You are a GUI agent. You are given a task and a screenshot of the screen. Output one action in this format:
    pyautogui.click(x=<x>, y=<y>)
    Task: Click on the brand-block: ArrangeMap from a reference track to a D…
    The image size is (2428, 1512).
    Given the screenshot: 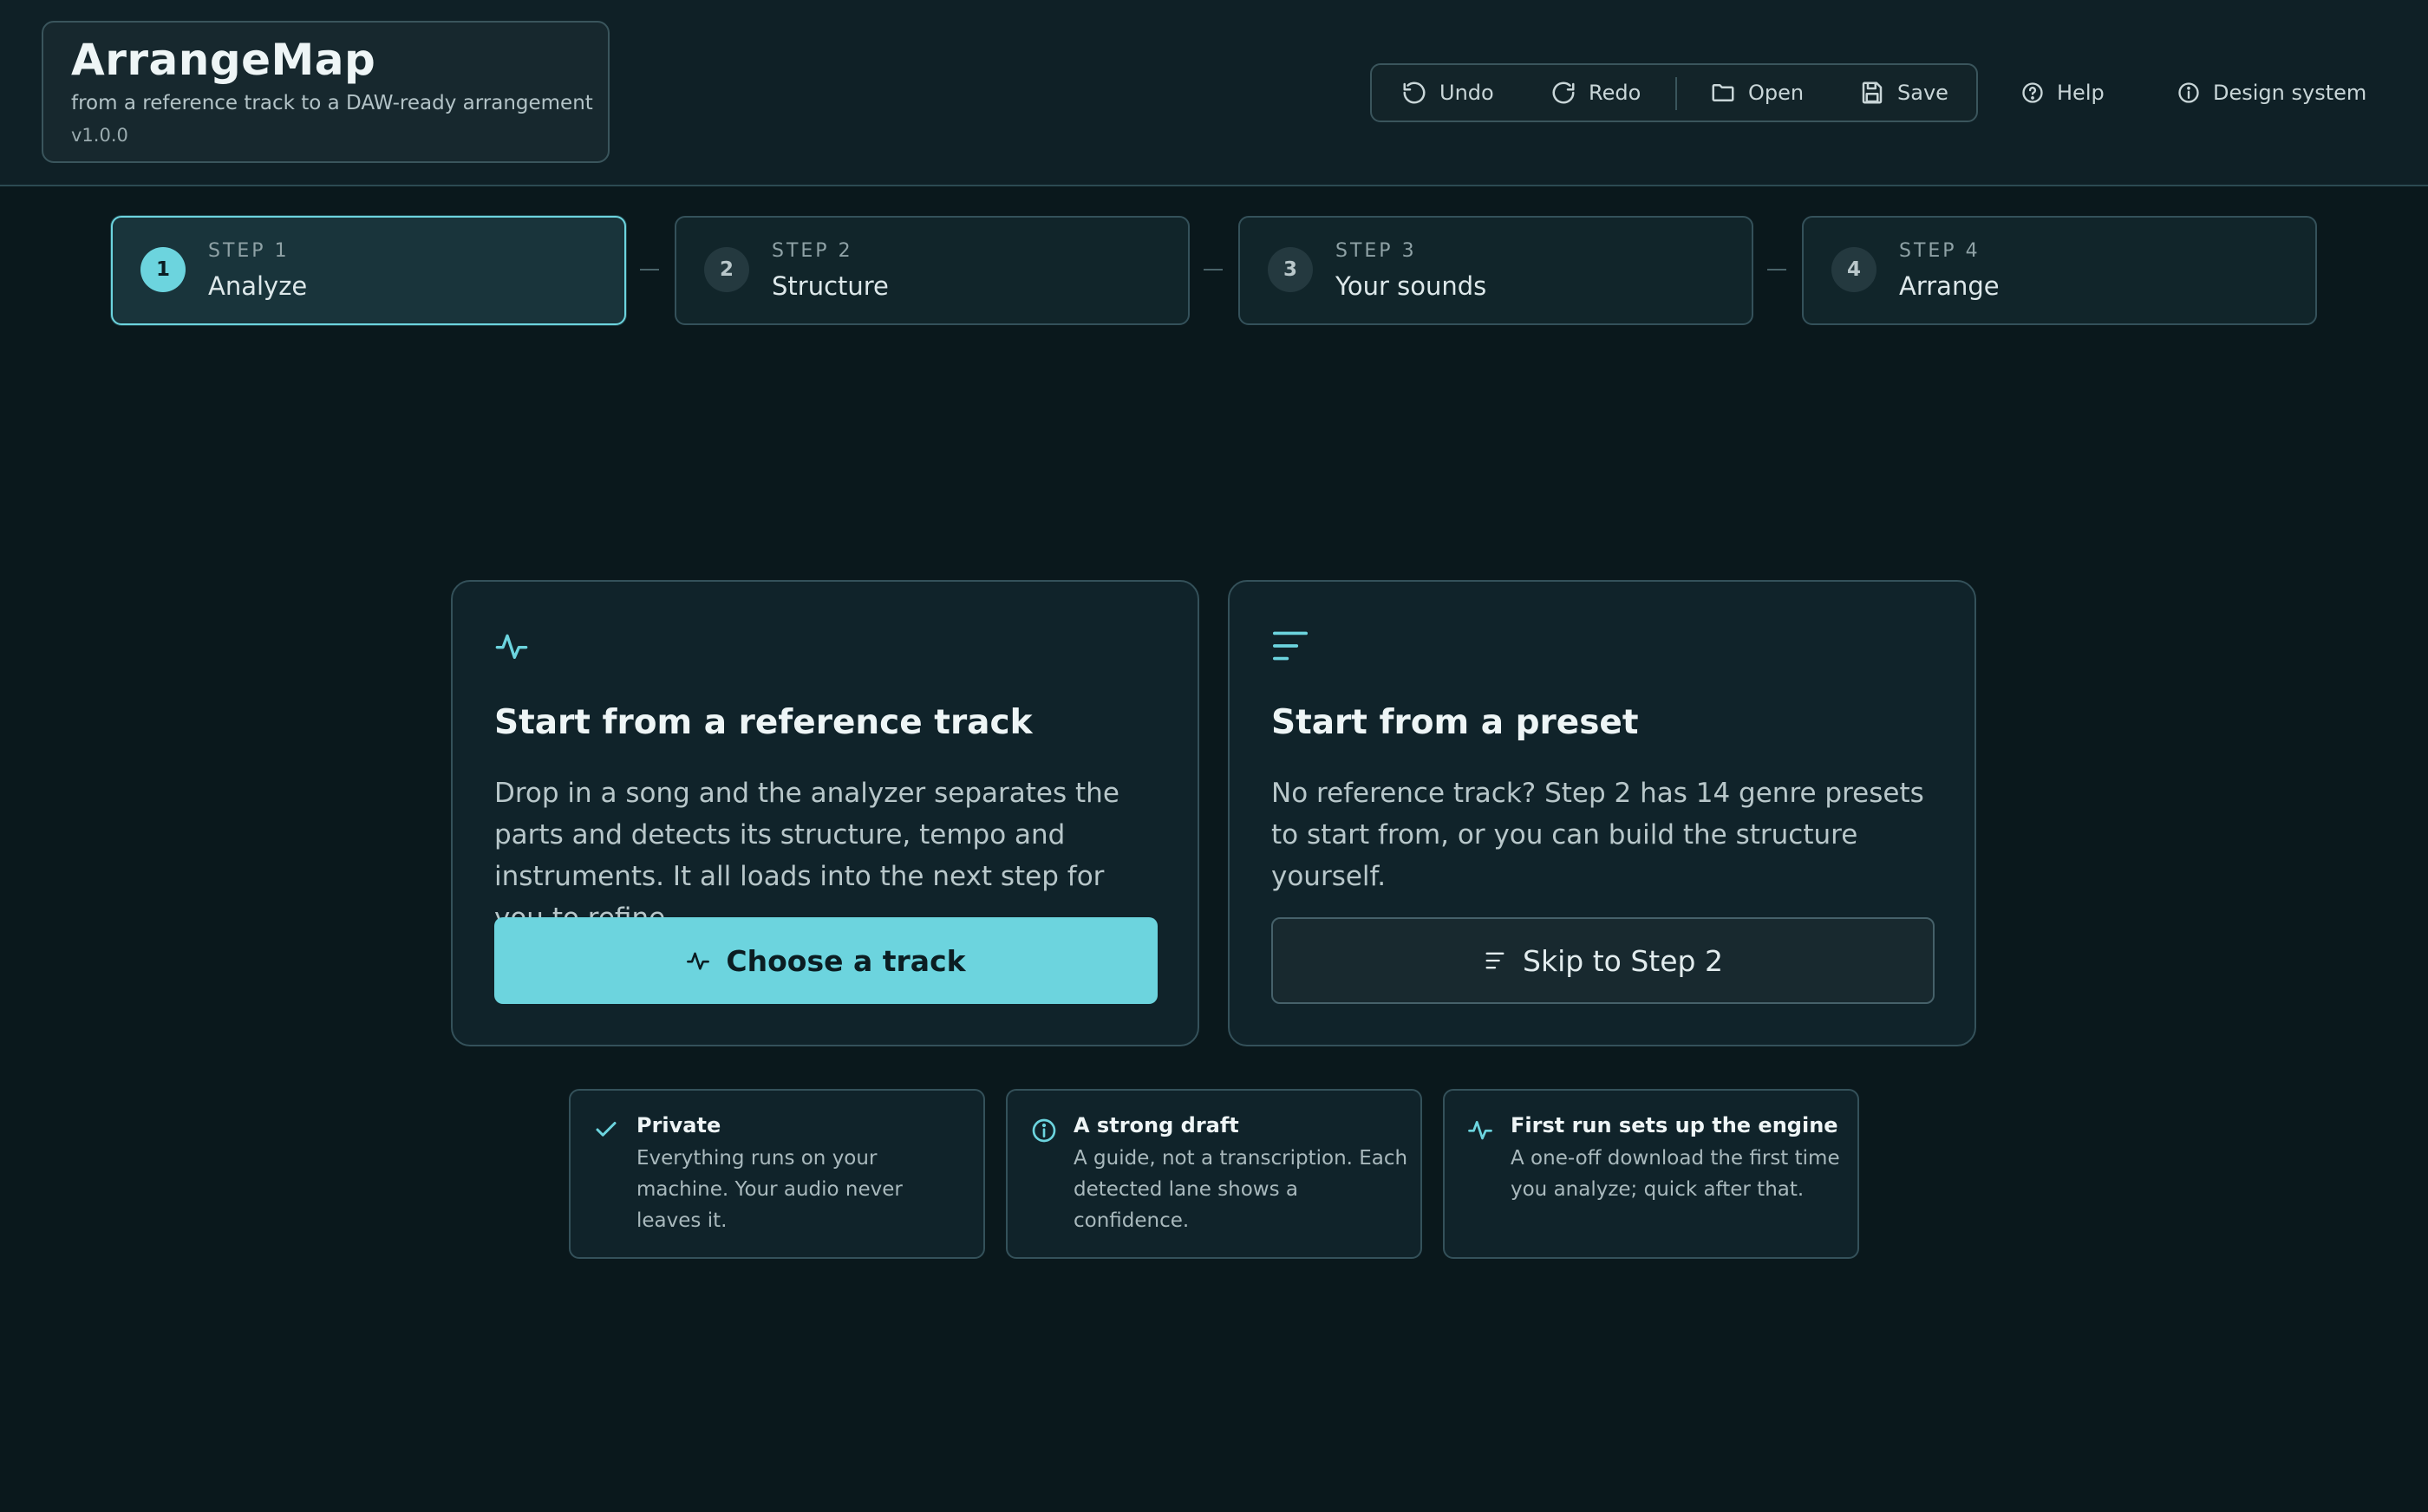 What is the action you would take?
    pyautogui.click(x=326, y=92)
    